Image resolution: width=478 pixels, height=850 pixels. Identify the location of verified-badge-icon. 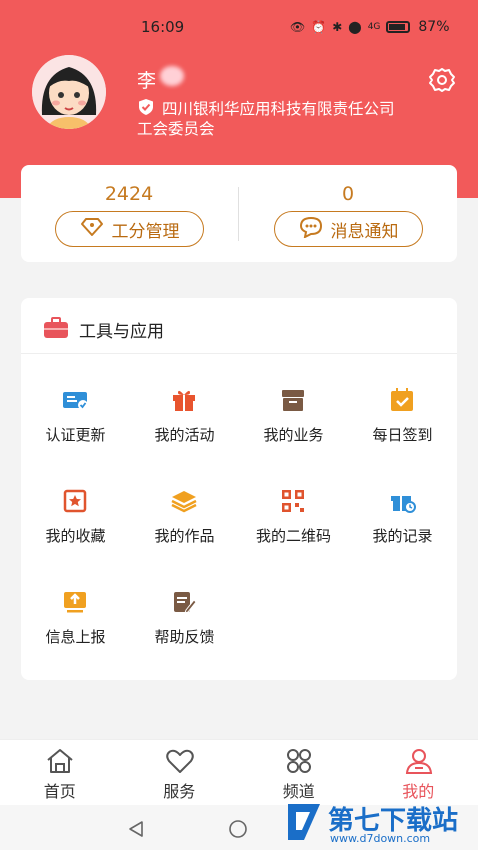
(146, 107).